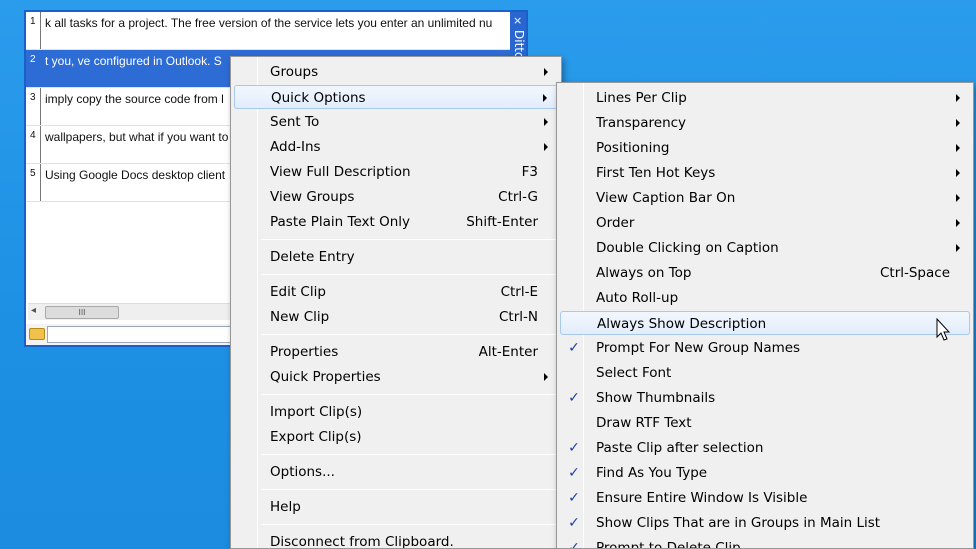 The image size is (976, 549). What do you see at coordinates (300, 317) in the screenshot?
I see `menu-item-label: New Clip` at bounding box center [300, 317].